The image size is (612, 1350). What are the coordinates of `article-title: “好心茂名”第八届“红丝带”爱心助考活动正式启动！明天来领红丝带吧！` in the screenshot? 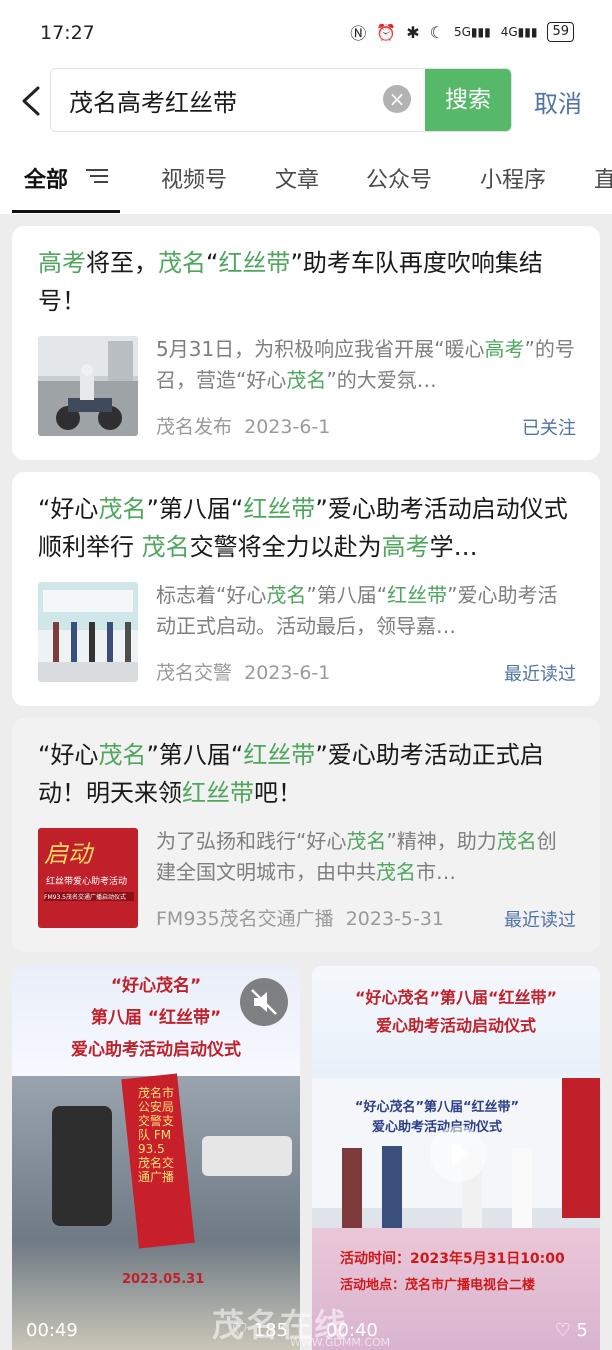 It's located at (308, 774).